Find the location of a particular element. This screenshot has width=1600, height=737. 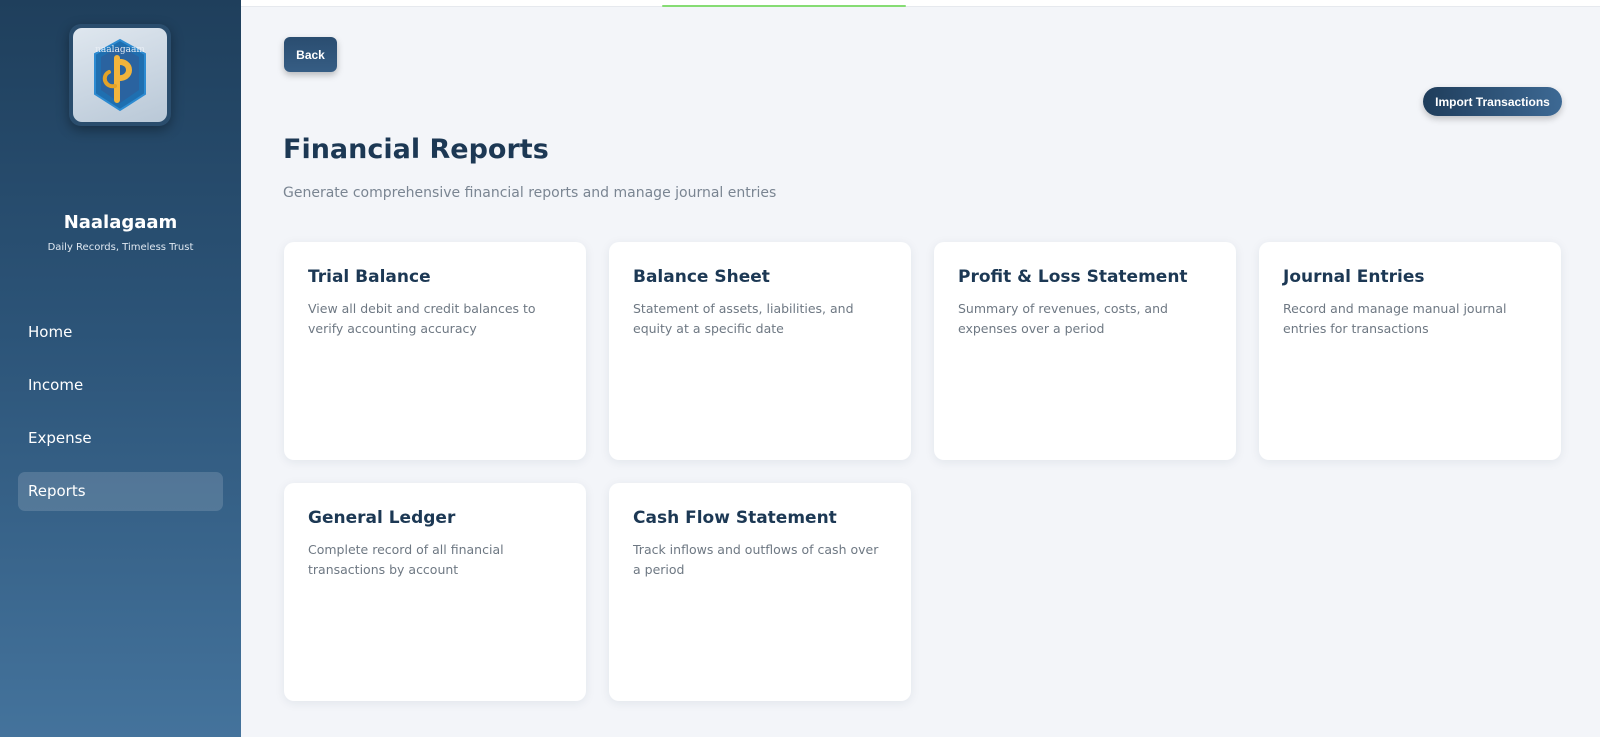

brand-name: Naalagaam is located at coordinates (120, 222).